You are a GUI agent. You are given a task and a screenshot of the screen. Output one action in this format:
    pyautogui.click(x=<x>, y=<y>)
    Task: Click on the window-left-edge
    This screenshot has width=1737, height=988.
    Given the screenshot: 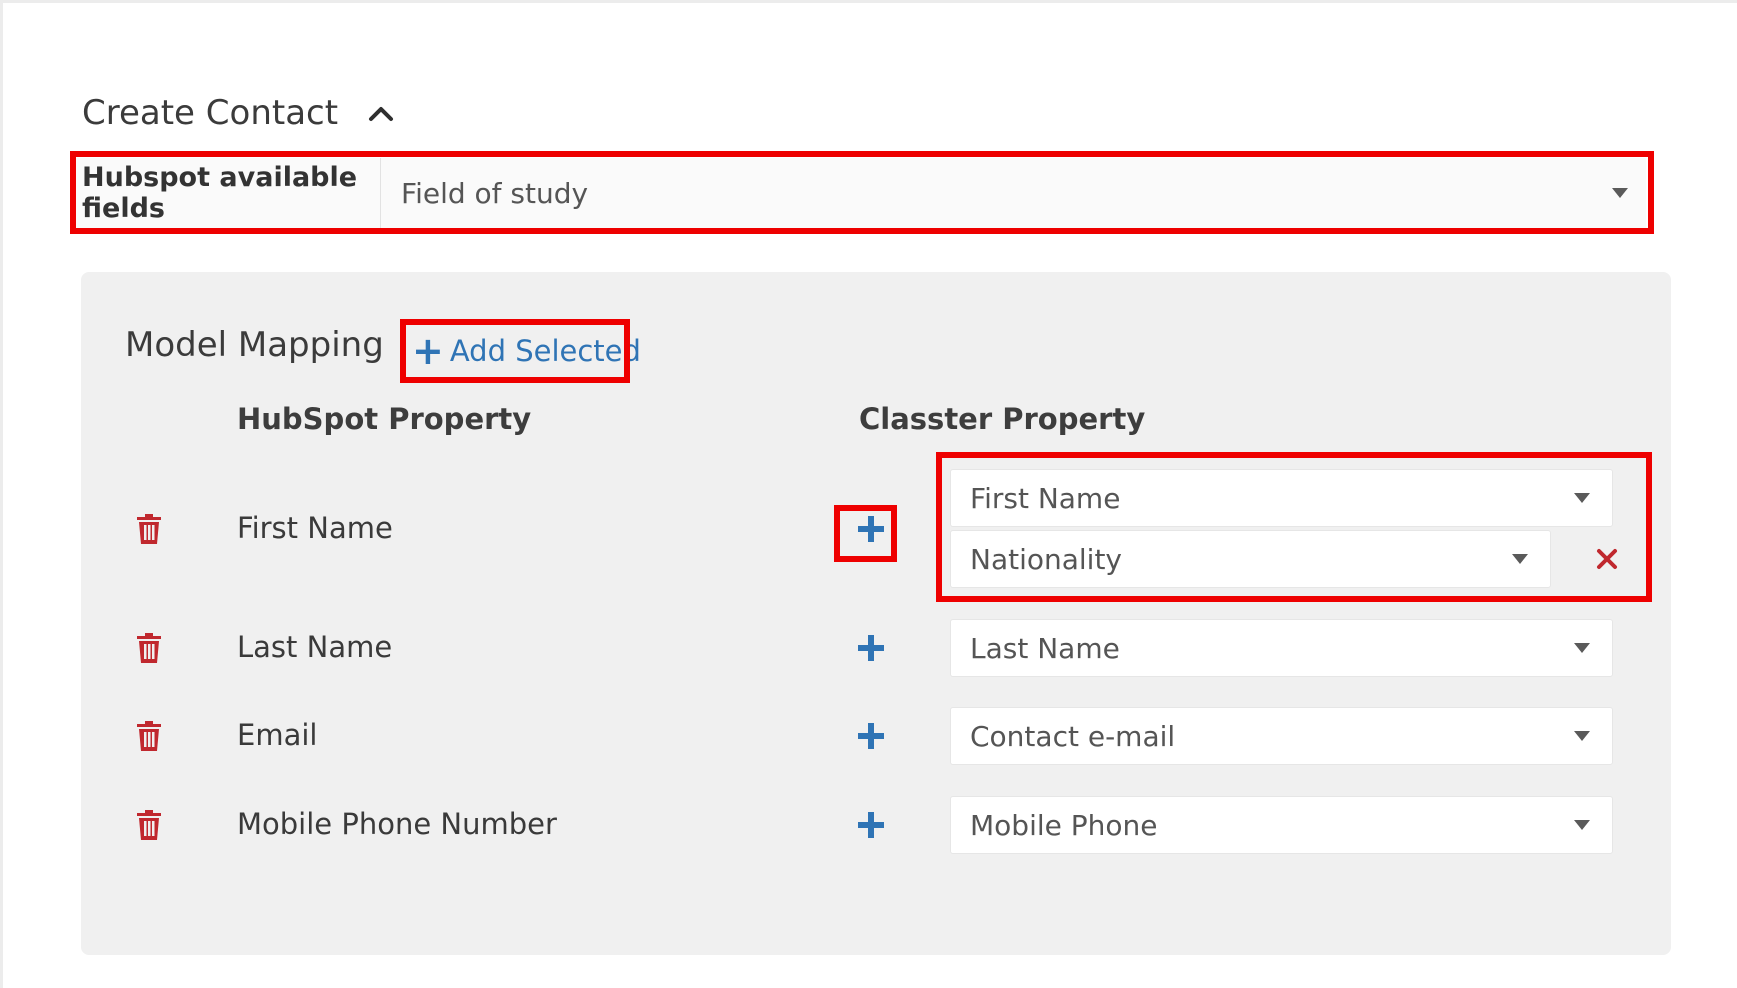 What is the action you would take?
    pyautogui.click(x=1, y=494)
    